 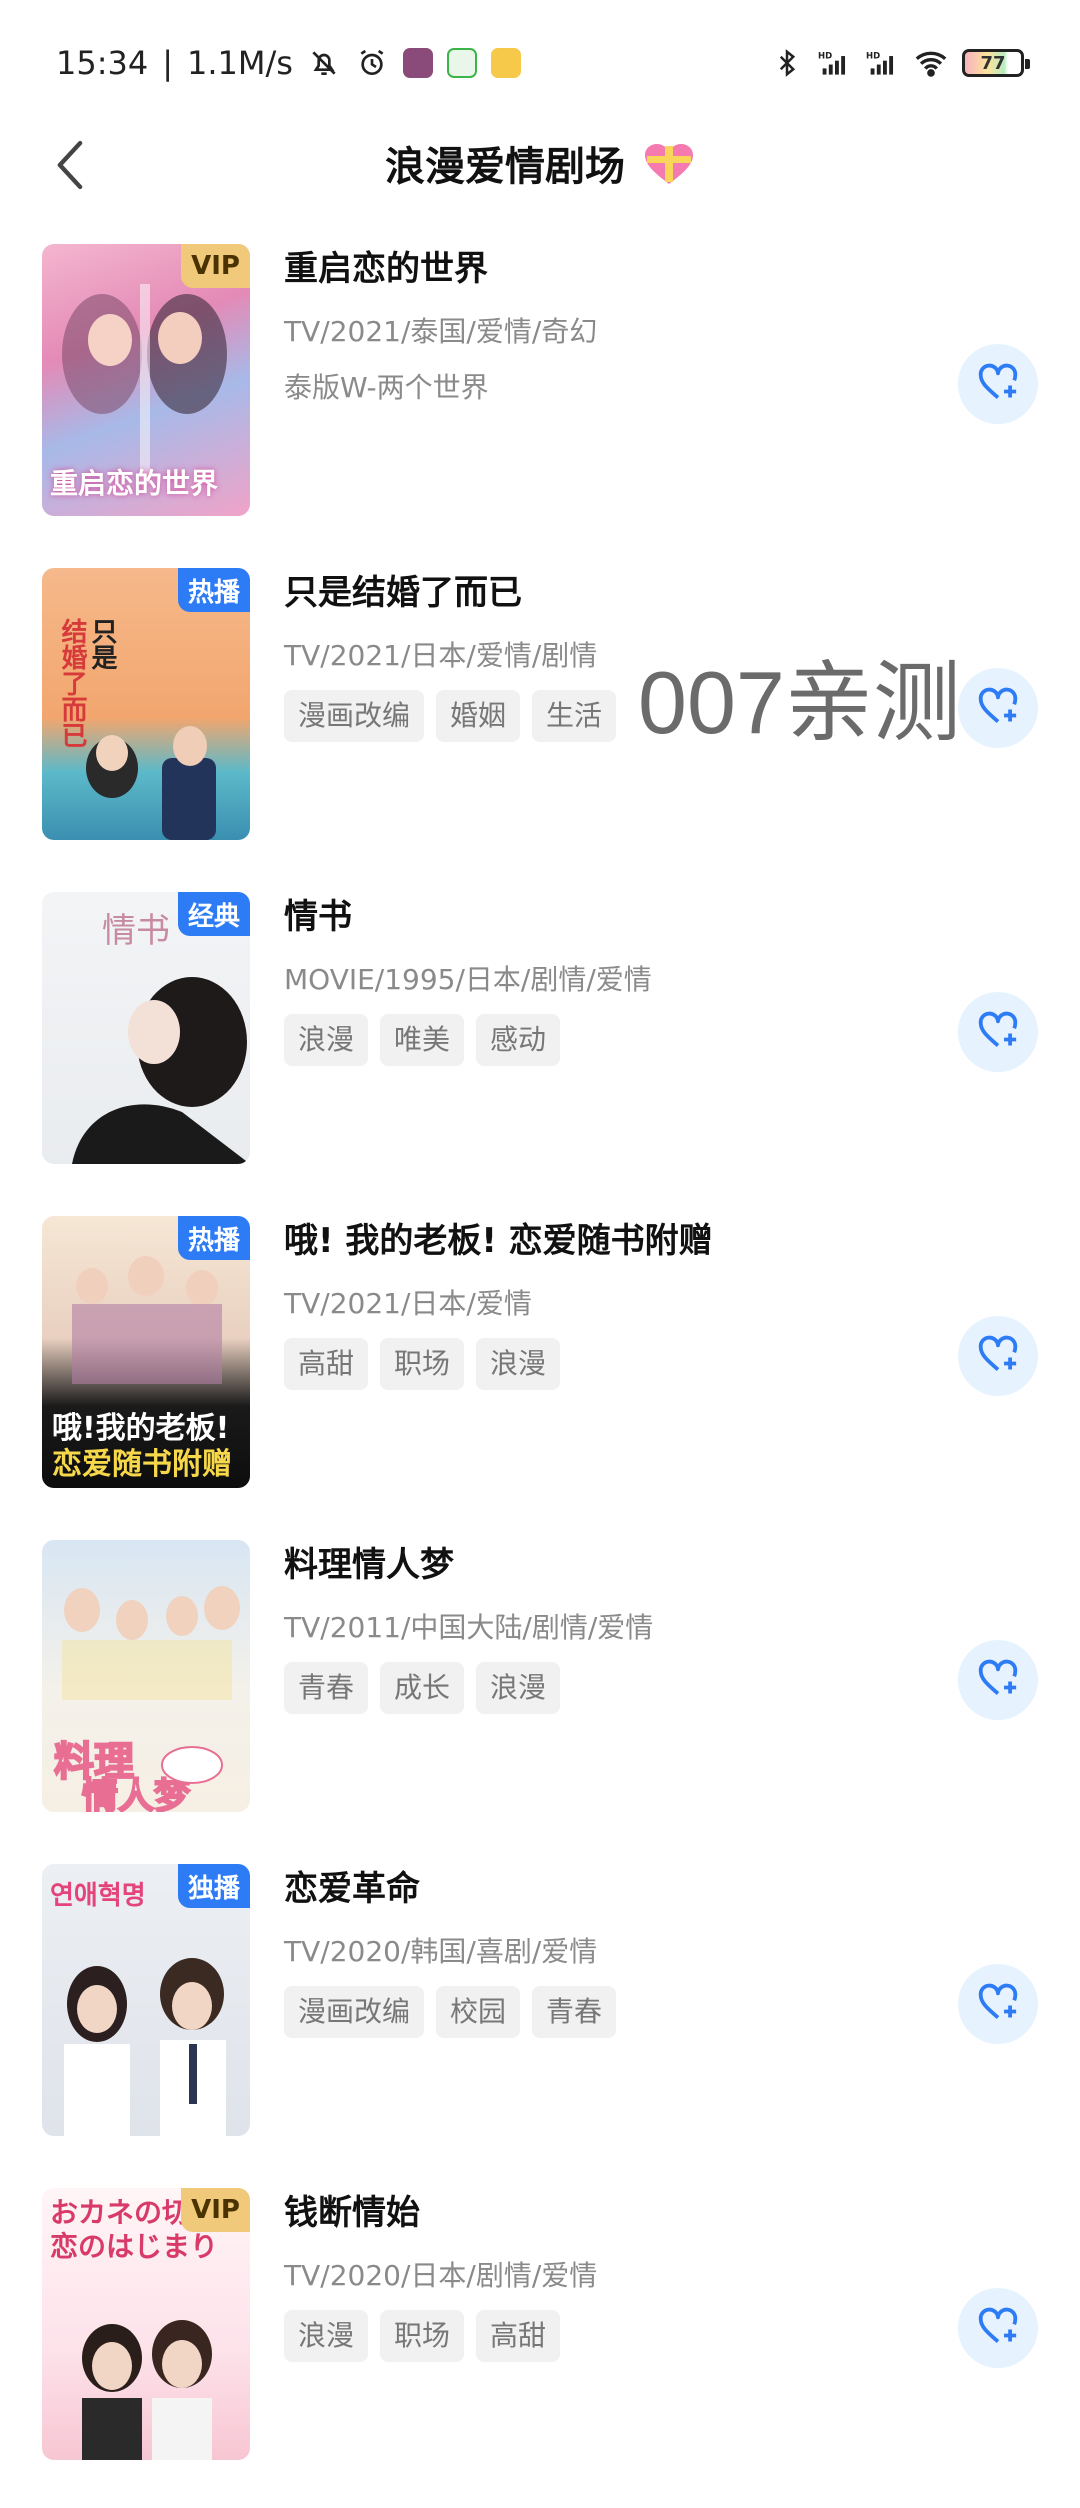 I want to click on poster-image: おカネの切 恋のはじまり VIP, so click(x=146, y=2324).